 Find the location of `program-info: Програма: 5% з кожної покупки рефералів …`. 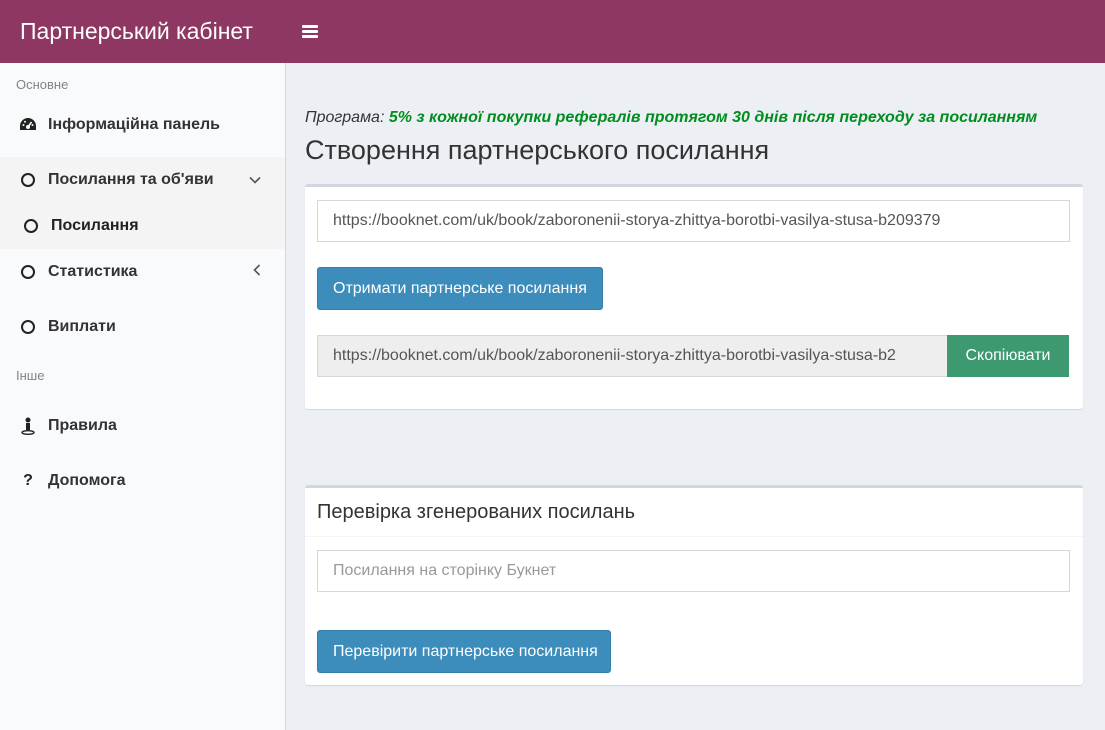

program-info: Програма: 5% з кожної покупки рефералів … is located at coordinates (671, 118).